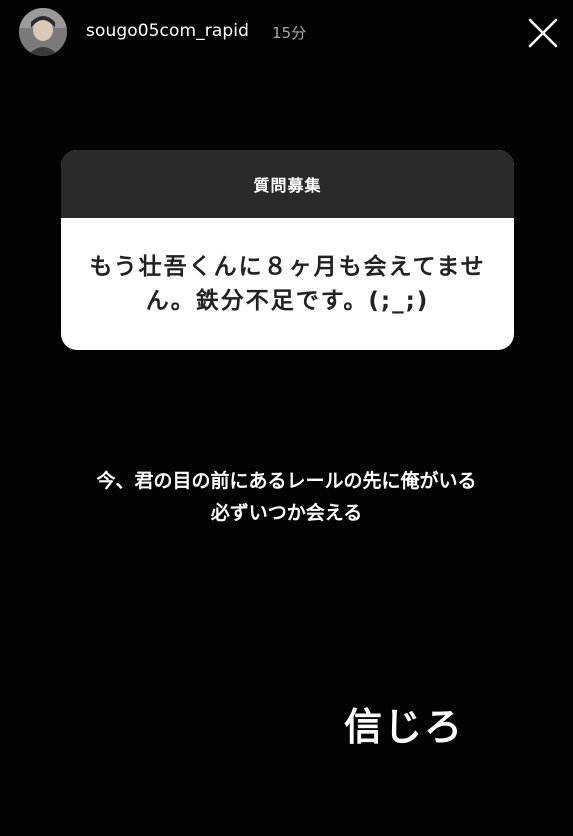 The width and height of the screenshot is (573, 836). I want to click on question-sticker-title: 質問募集, so click(287, 185).